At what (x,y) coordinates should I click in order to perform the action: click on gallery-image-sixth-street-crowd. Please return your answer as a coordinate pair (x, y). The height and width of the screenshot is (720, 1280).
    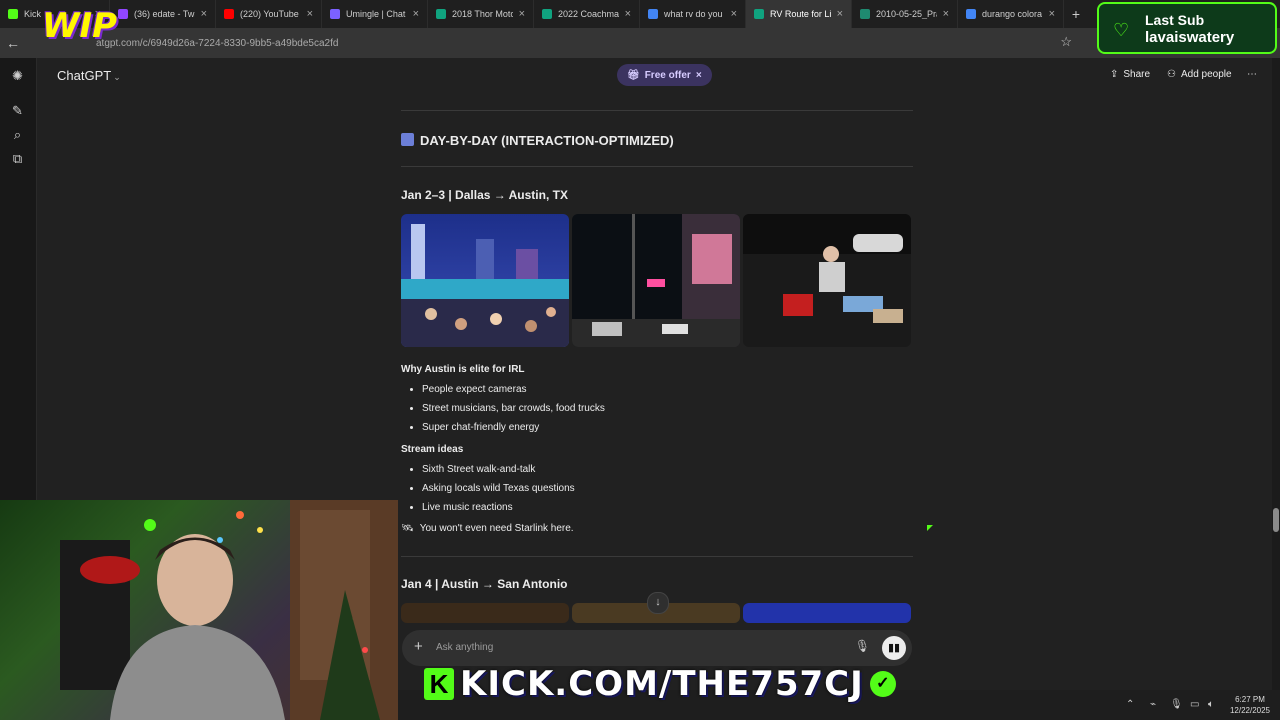
    Looking at the image, I should click on (485, 280).